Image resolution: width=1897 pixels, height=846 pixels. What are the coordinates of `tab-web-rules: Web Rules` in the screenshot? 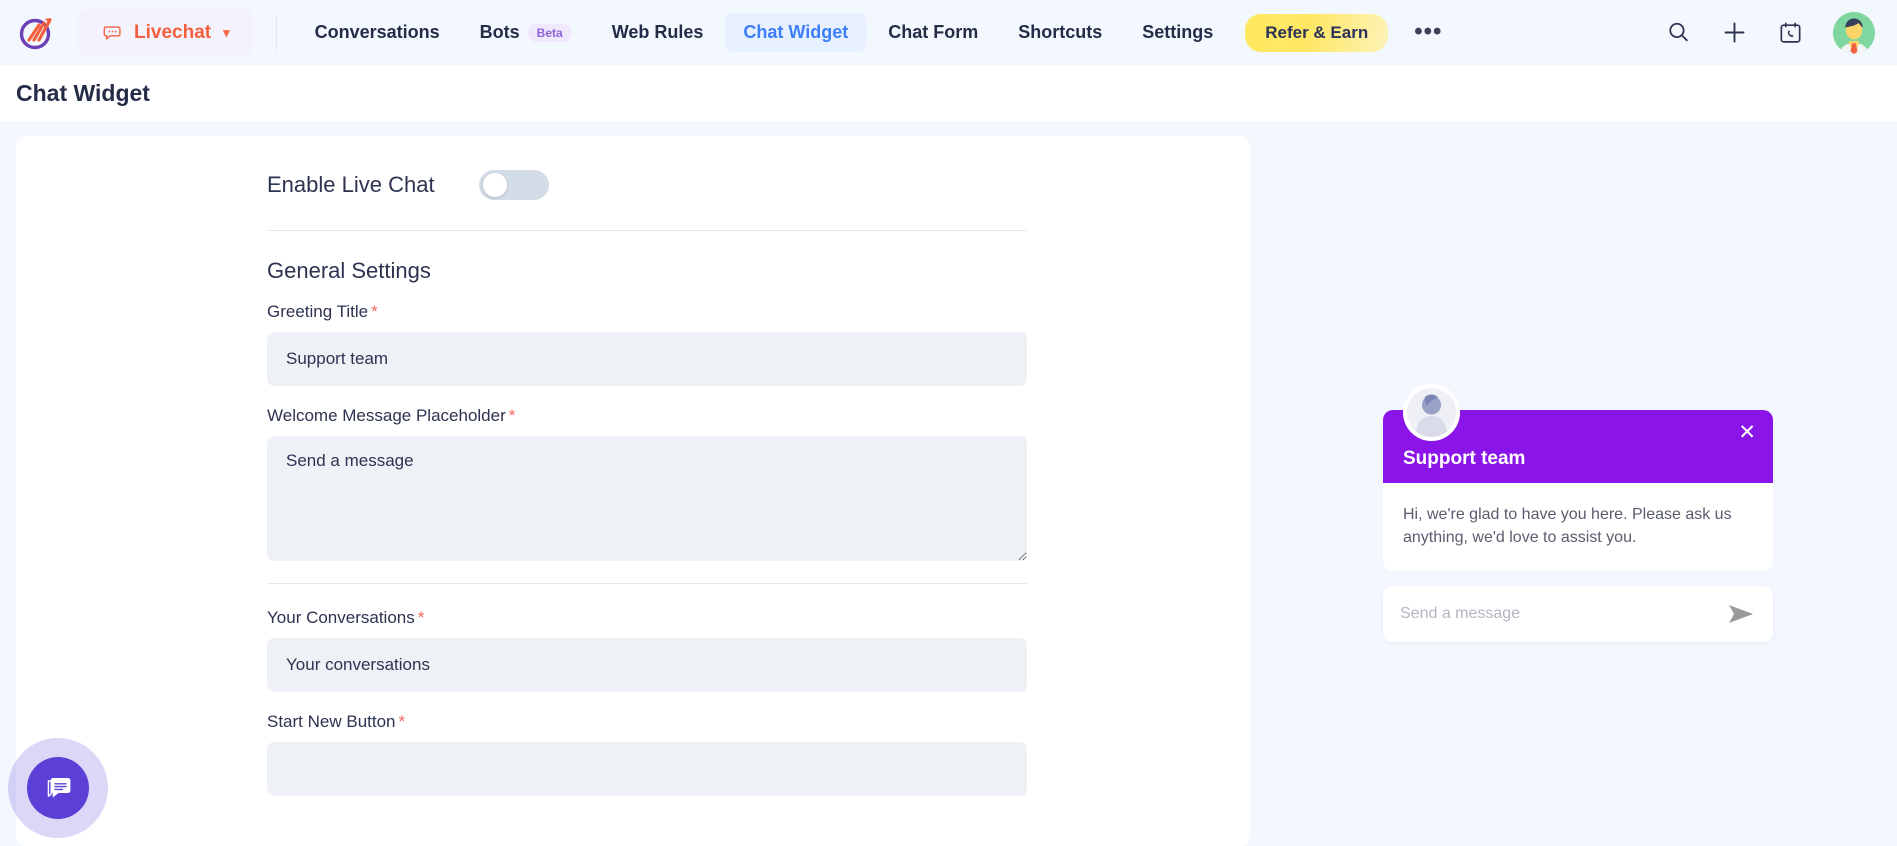 It's located at (658, 32).